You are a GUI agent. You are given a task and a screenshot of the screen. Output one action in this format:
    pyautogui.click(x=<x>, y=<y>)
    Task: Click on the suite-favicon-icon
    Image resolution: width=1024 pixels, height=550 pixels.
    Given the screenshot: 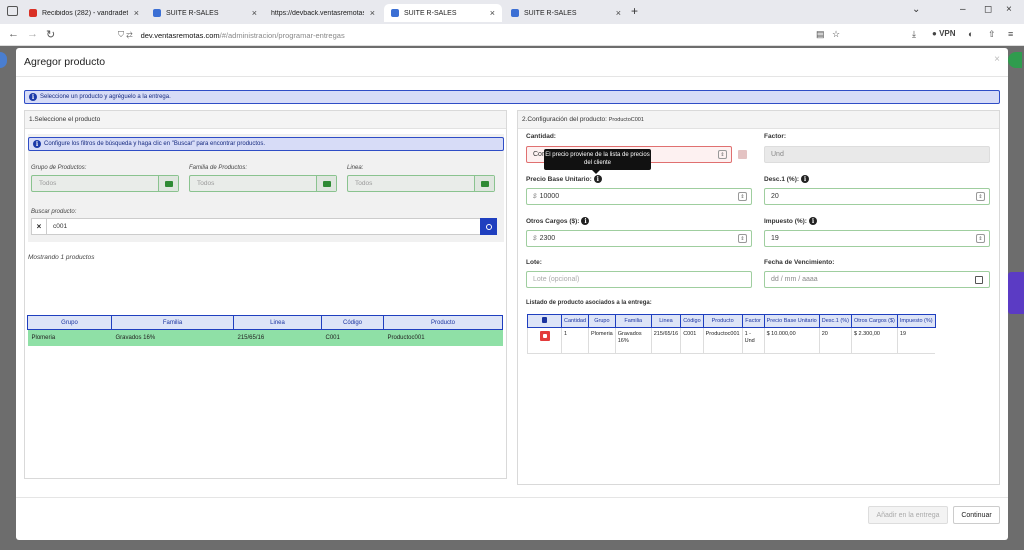 What is the action you would take?
    pyautogui.click(x=395, y=13)
    